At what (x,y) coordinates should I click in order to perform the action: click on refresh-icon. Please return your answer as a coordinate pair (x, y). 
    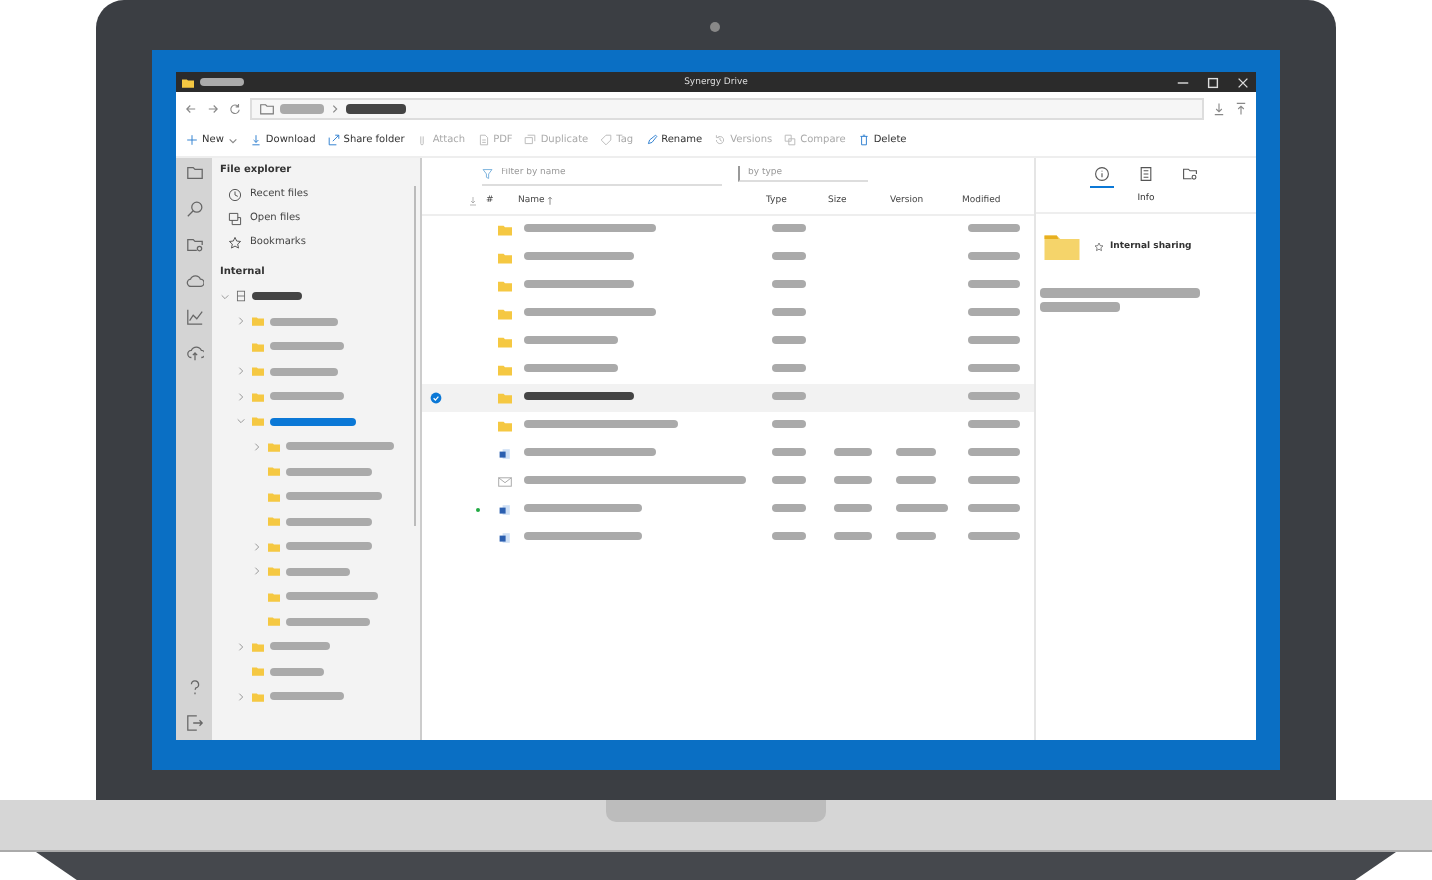
    Looking at the image, I should click on (235, 108).